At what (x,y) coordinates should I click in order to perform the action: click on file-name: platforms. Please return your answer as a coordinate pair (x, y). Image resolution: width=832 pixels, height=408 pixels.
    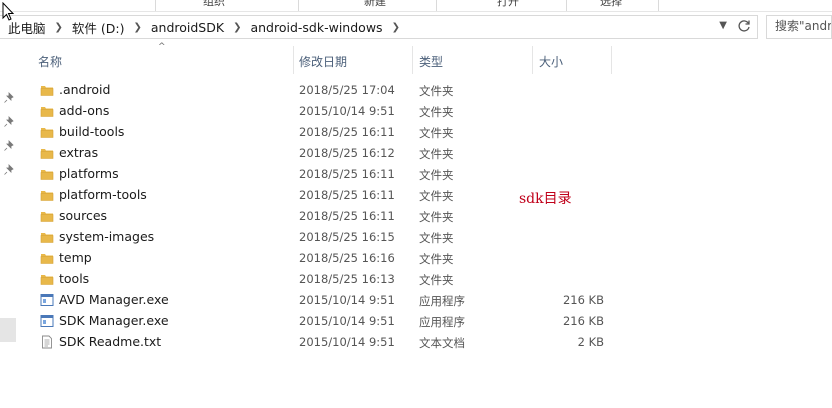
    Looking at the image, I should click on (89, 173).